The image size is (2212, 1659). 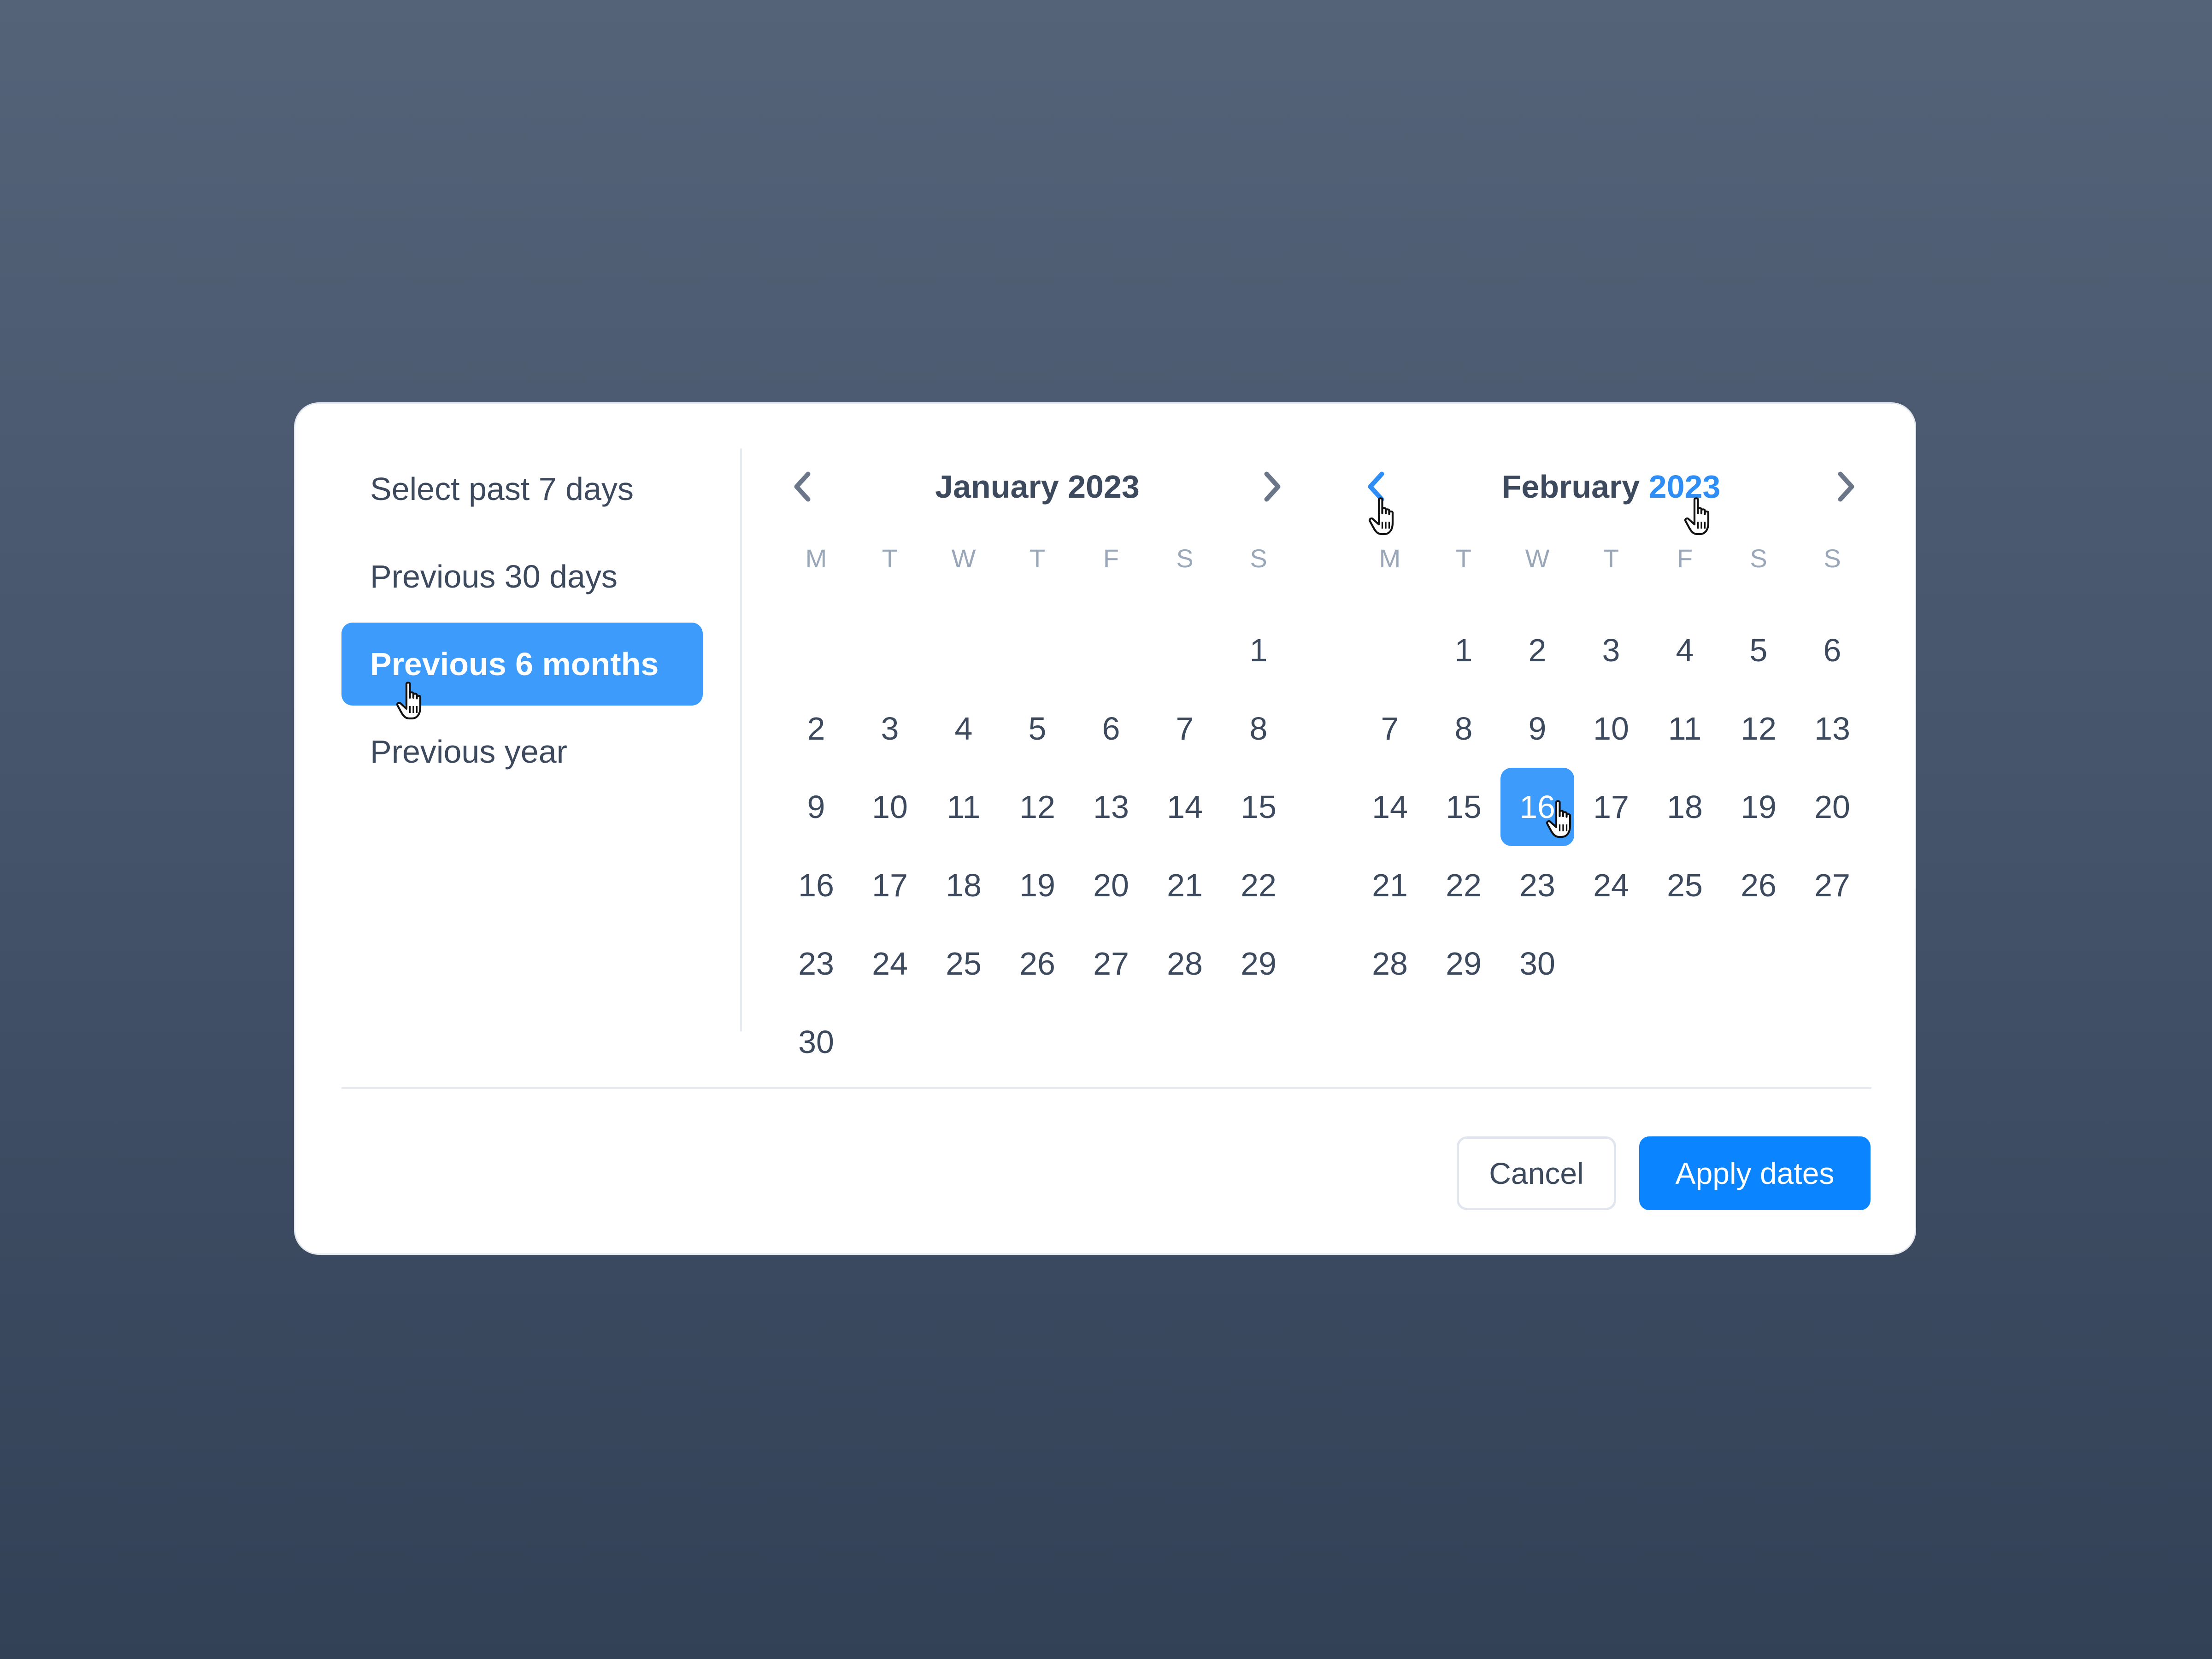 I want to click on chevron-right-icon, so click(x=1846, y=486).